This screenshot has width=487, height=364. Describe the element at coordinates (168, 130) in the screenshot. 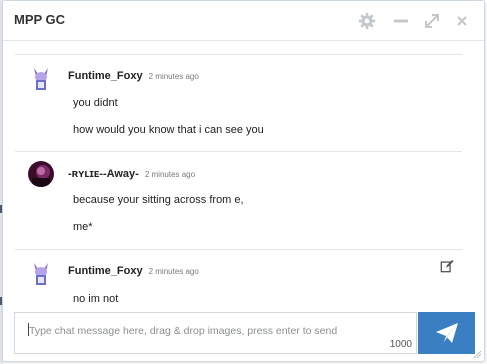

I see `message-text: how would you know that i can see you` at that location.